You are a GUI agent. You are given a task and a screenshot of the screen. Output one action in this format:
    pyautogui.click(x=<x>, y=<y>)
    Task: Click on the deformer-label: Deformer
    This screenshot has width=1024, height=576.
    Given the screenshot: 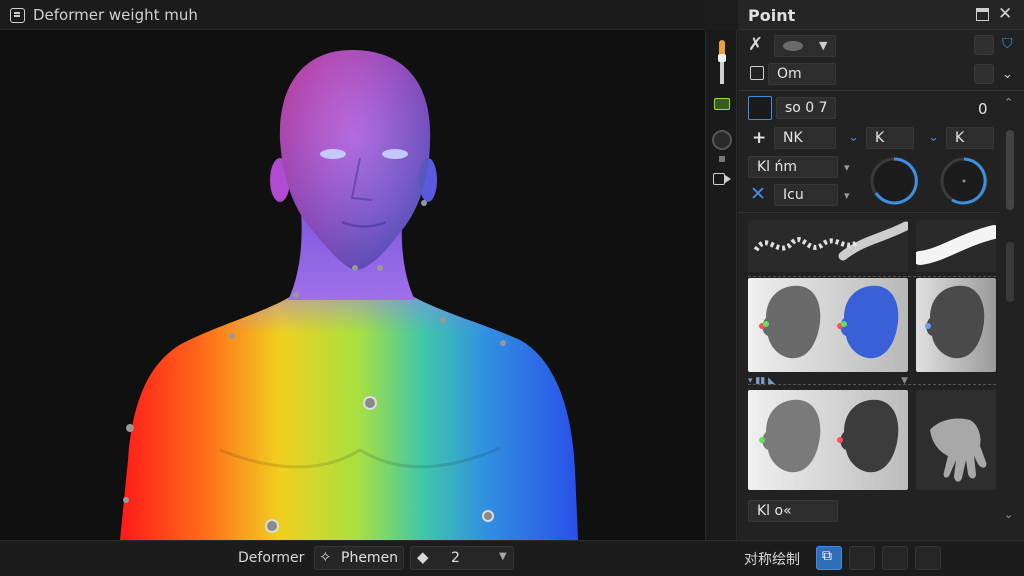 What is the action you would take?
    pyautogui.click(x=271, y=558)
    